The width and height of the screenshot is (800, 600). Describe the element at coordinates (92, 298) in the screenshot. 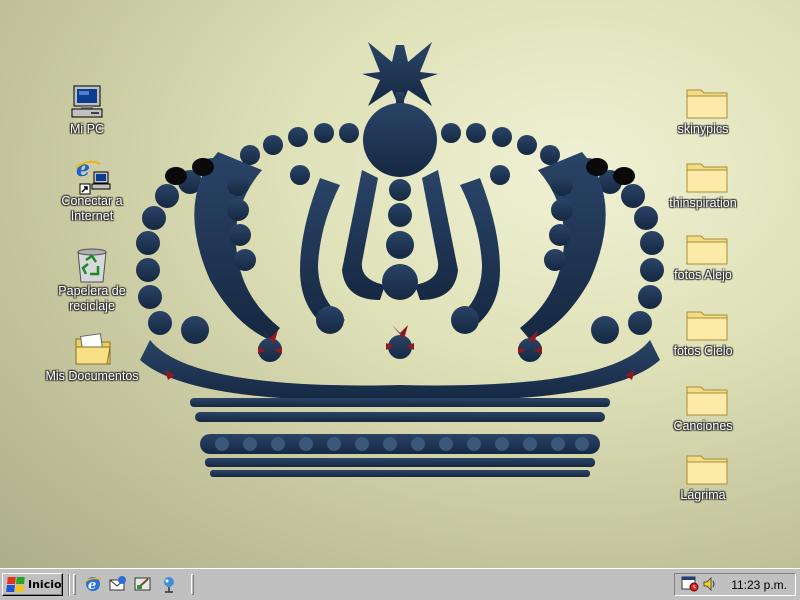

I see `desktop-icon-label: Papelera de reciclaje` at that location.